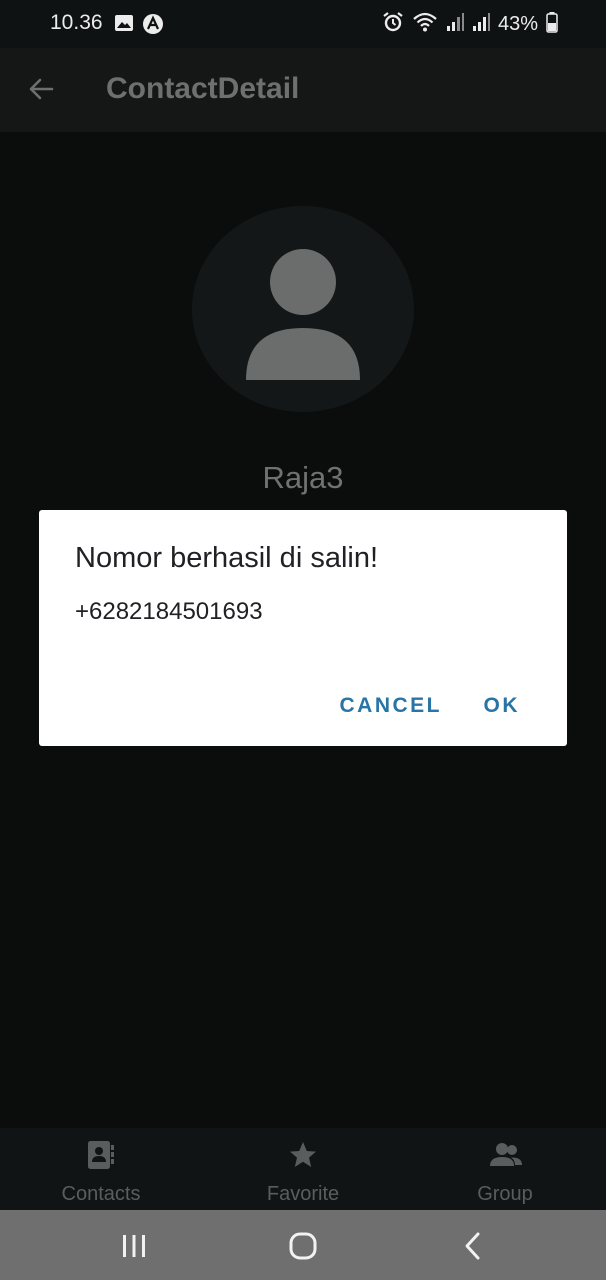  Describe the element at coordinates (101, 1155) in the screenshot. I see `contacts-icon` at that location.